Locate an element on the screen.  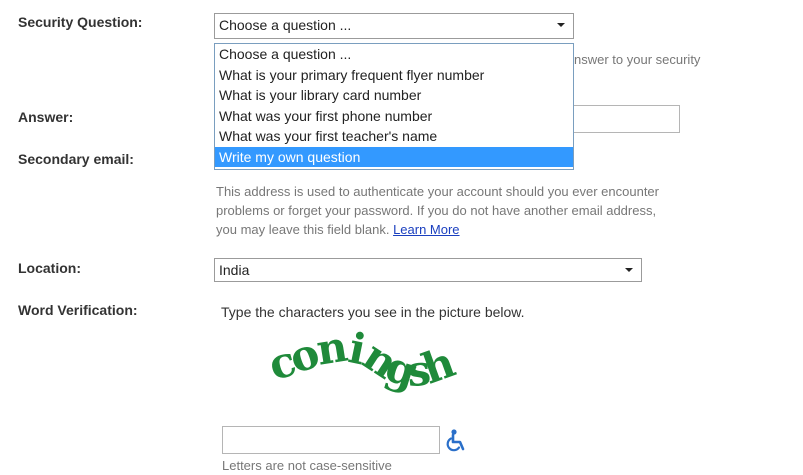
wheelchair-icon is located at coordinates (456, 440).